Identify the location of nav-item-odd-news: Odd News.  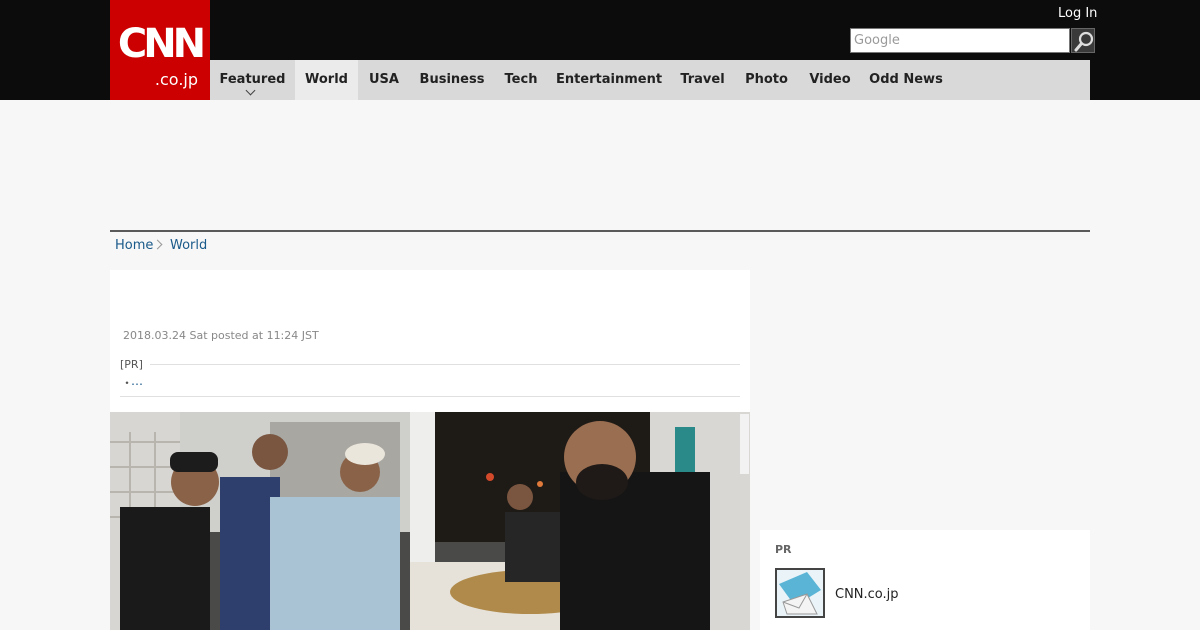
(906, 80).